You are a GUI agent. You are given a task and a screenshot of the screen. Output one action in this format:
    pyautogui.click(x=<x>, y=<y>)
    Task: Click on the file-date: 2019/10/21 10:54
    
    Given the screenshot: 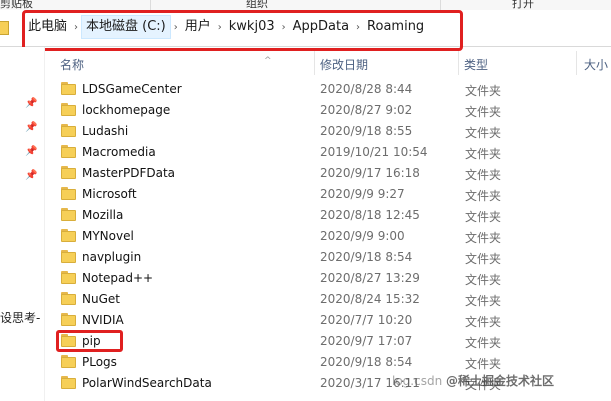 What is the action you would take?
    pyautogui.click(x=374, y=152)
    